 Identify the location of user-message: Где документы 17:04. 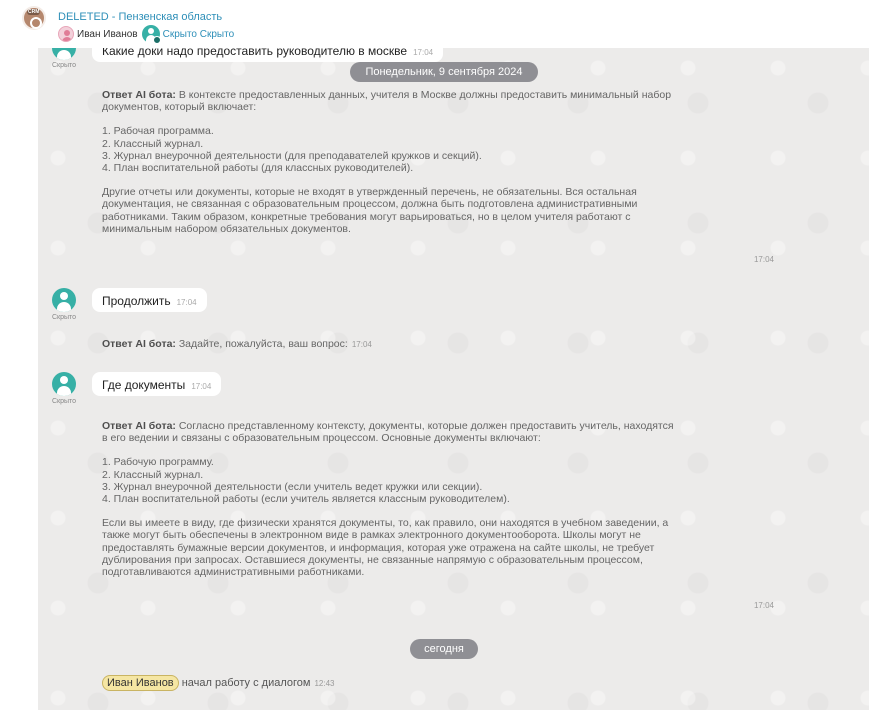
(157, 384).